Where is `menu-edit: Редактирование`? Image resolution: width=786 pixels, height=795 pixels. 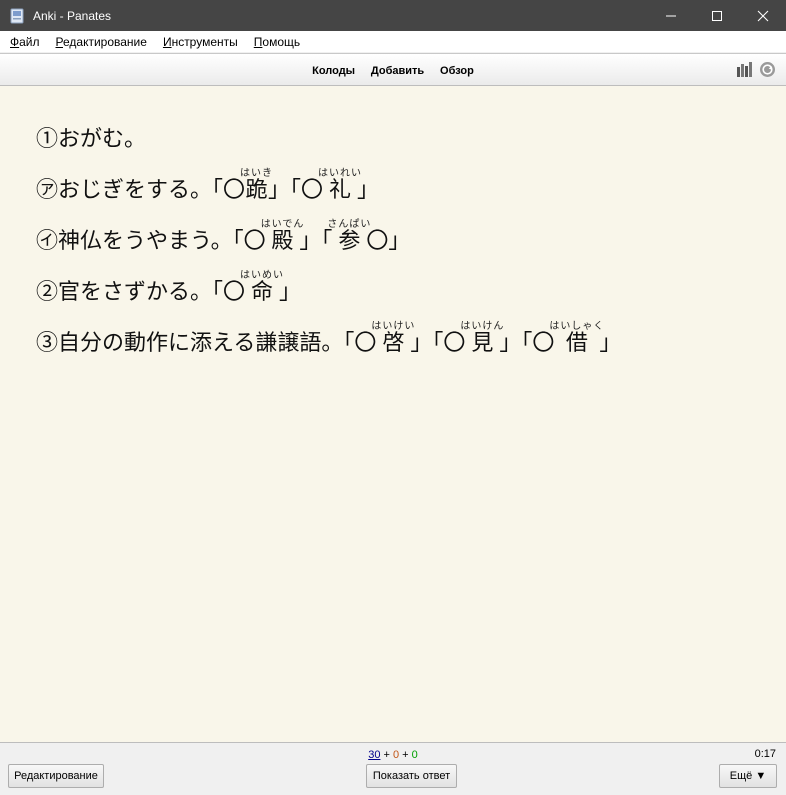 menu-edit: Редактирование is located at coordinates (101, 42).